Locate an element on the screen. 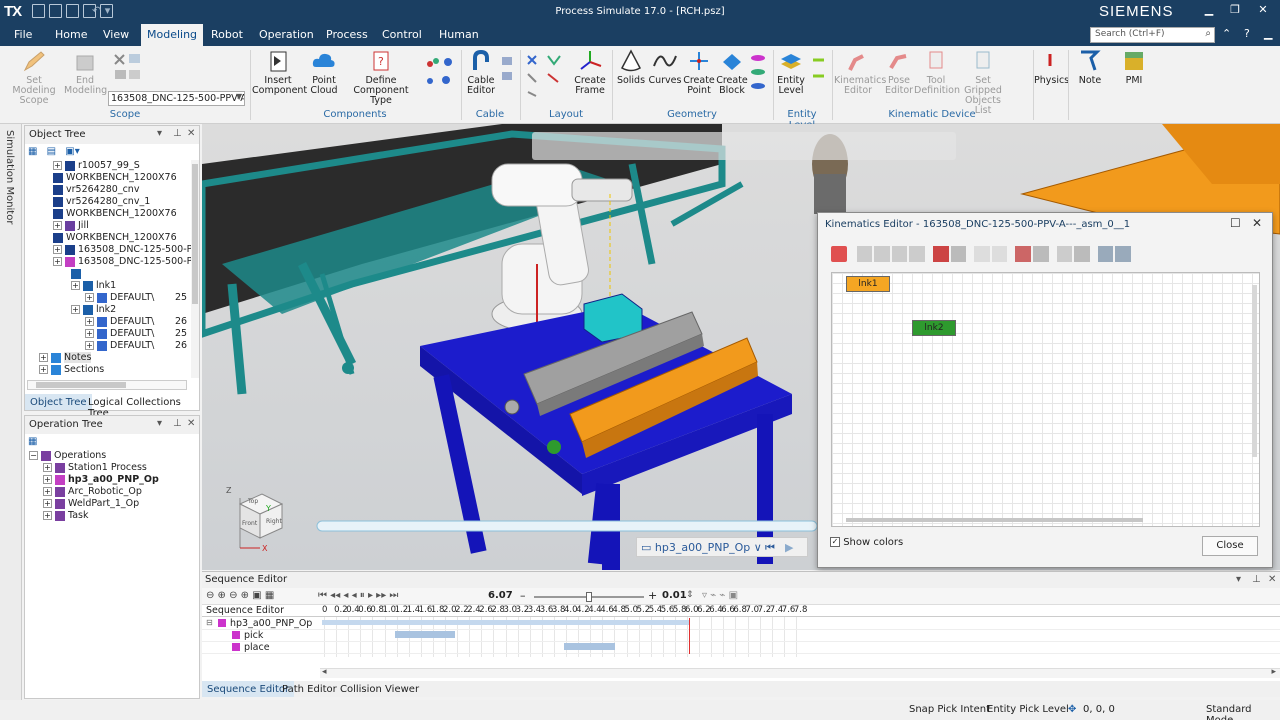  vertical-scrollbar is located at coordinates (195, 269).